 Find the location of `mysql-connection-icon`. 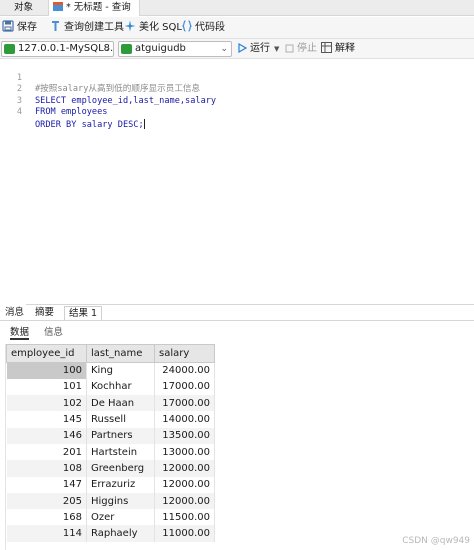

mysql-connection-icon is located at coordinates (9, 49).